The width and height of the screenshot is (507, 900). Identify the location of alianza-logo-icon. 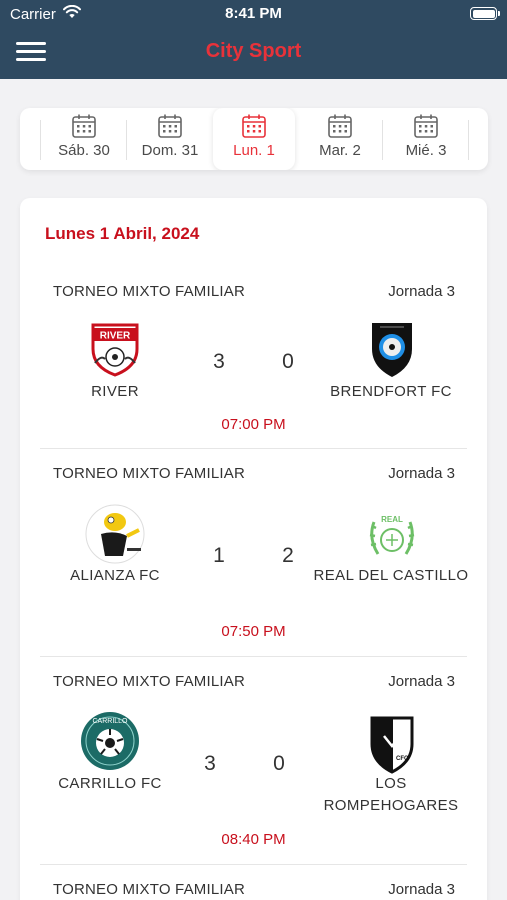
(115, 534).